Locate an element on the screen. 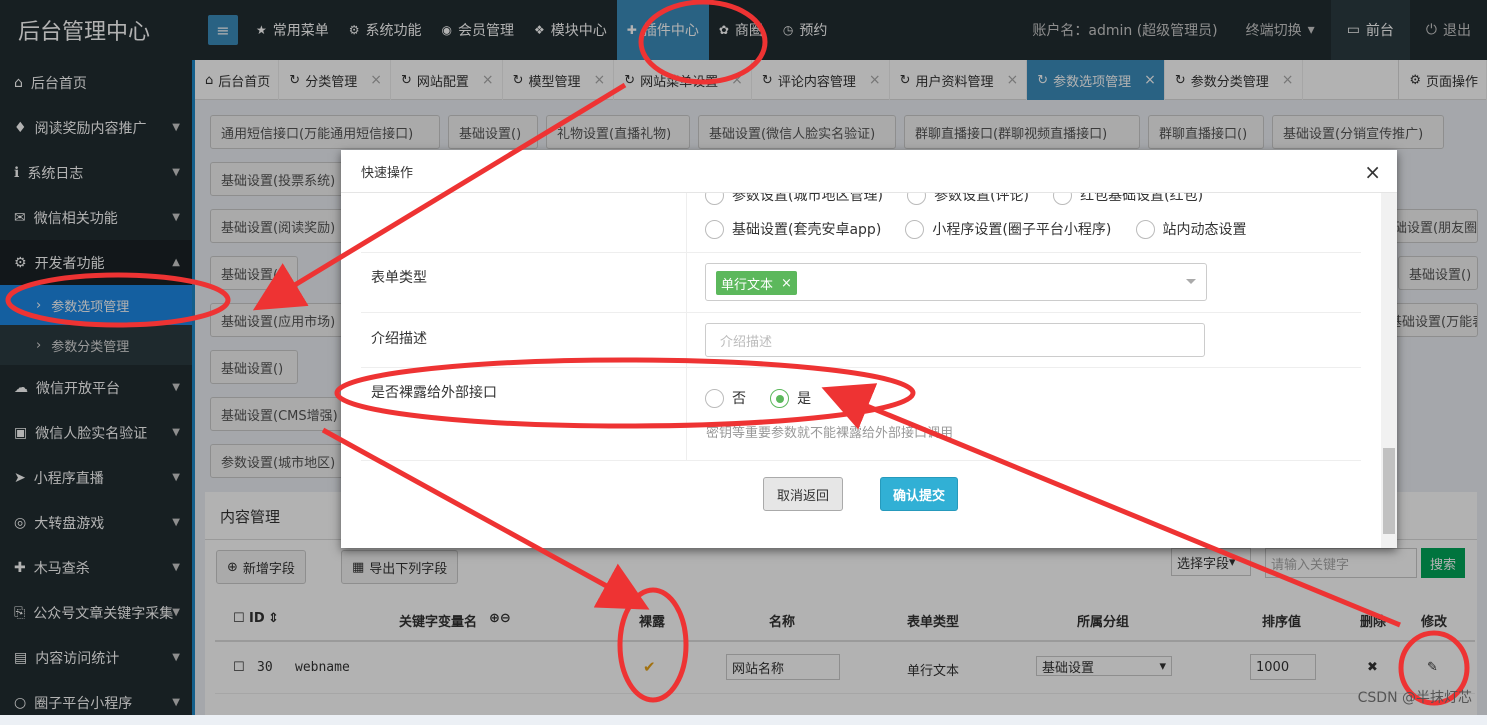 The image size is (1487, 725). form-row-expose: 是否裸露给外部接口 否 是 密钥等重要参数就不能裸露给外部接口调用 is located at coordinates (861, 414).